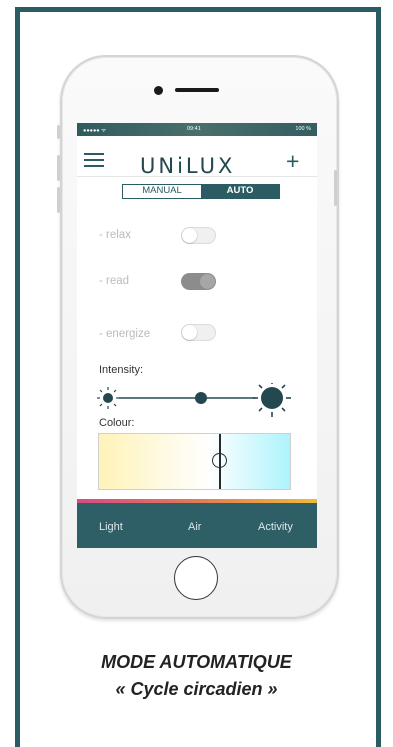  What do you see at coordinates (111, 527) in the screenshot?
I see `tab-light: Light` at bounding box center [111, 527].